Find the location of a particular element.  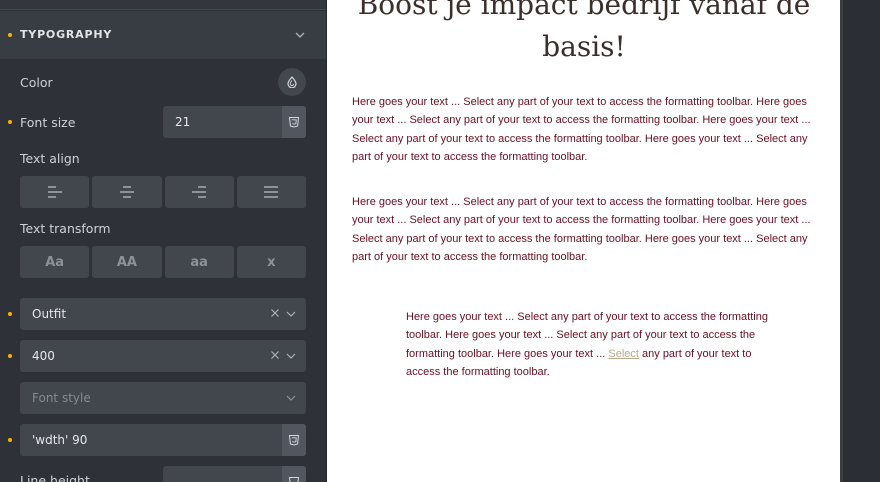

panel-top-bar is located at coordinates (163, 5).